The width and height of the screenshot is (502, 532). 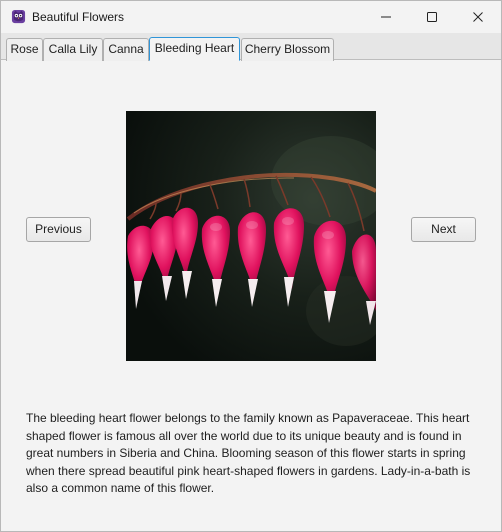 I want to click on tab-rose: Rose, so click(x=24, y=49).